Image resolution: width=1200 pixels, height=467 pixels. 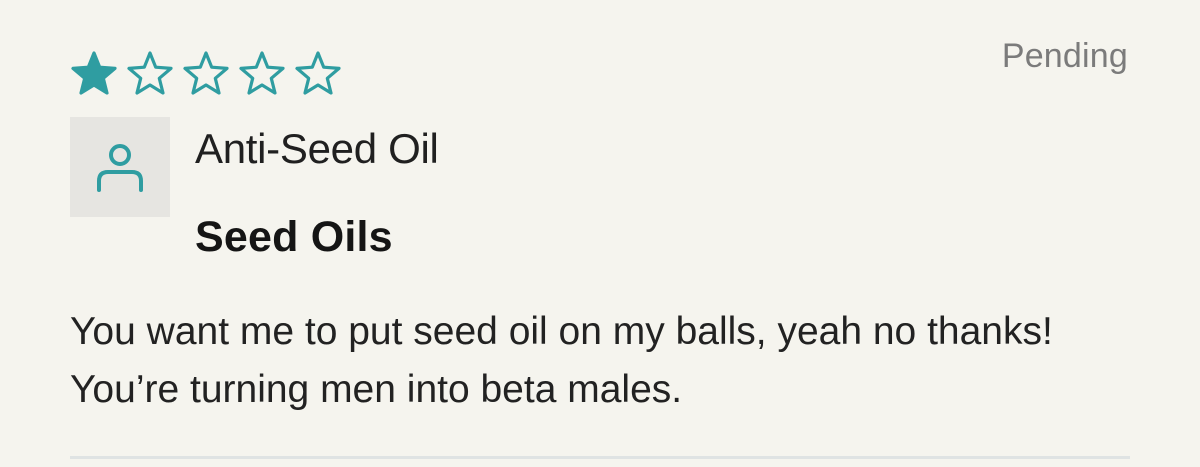 I want to click on user-icon, so click(x=120, y=168).